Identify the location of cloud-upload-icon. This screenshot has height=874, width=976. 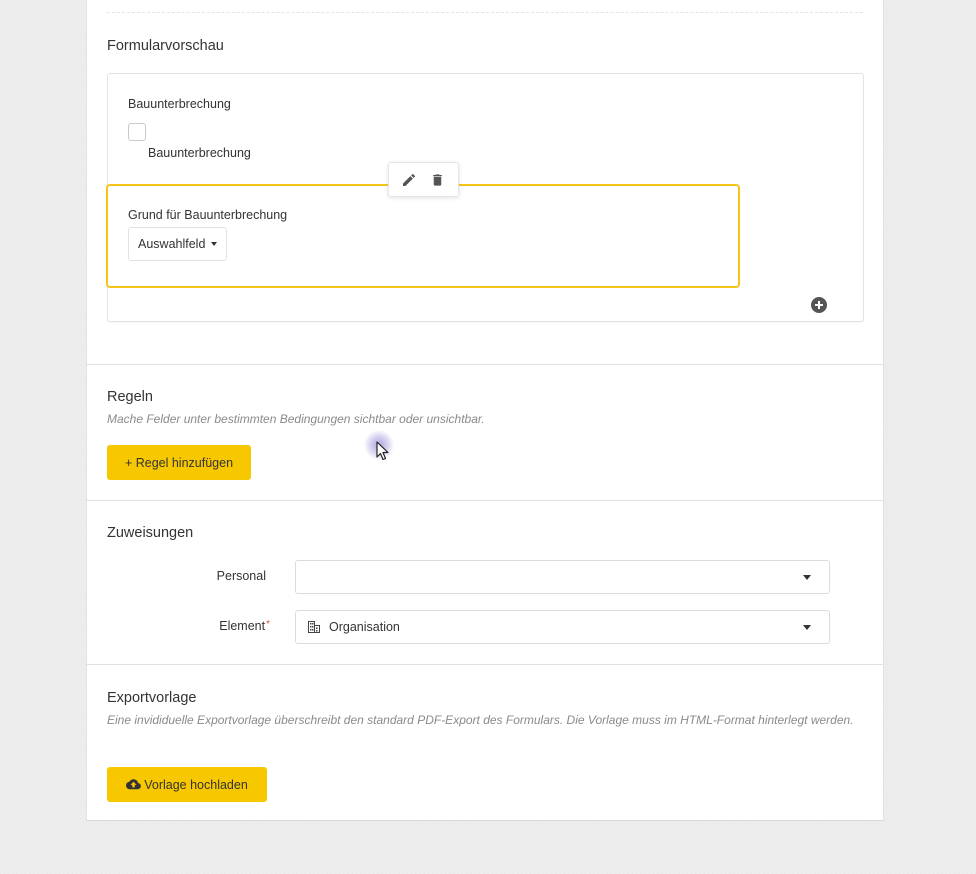
(134, 784).